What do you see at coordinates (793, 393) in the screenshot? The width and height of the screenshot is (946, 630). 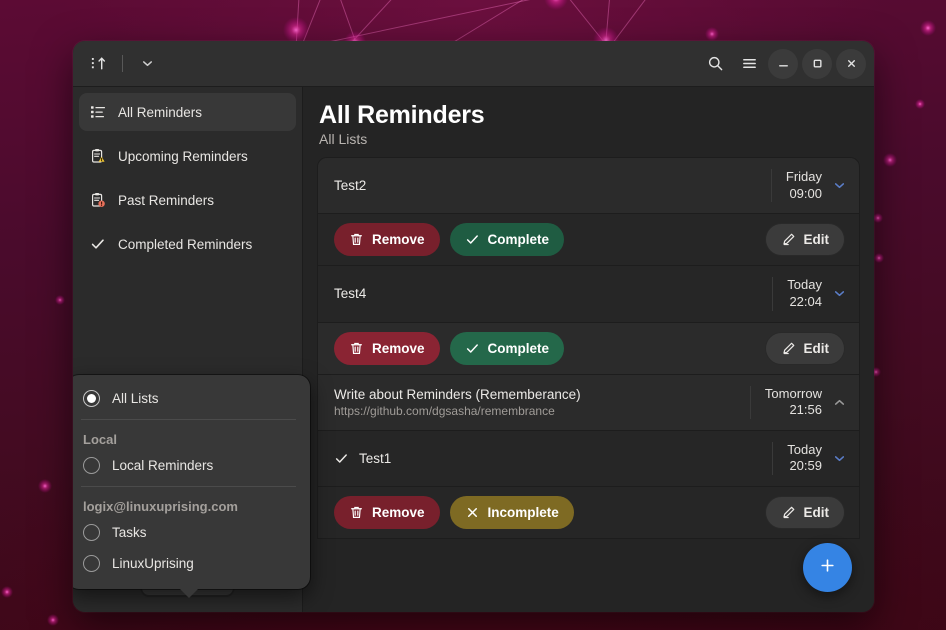 I see `reminder-date-day: Tomorrow` at bounding box center [793, 393].